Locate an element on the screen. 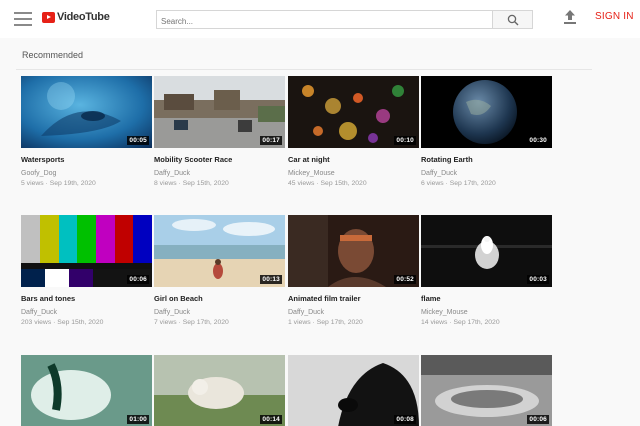 This screenshot has width=640, height=426. video-views: 7 views is located at coordinates (165, 322).